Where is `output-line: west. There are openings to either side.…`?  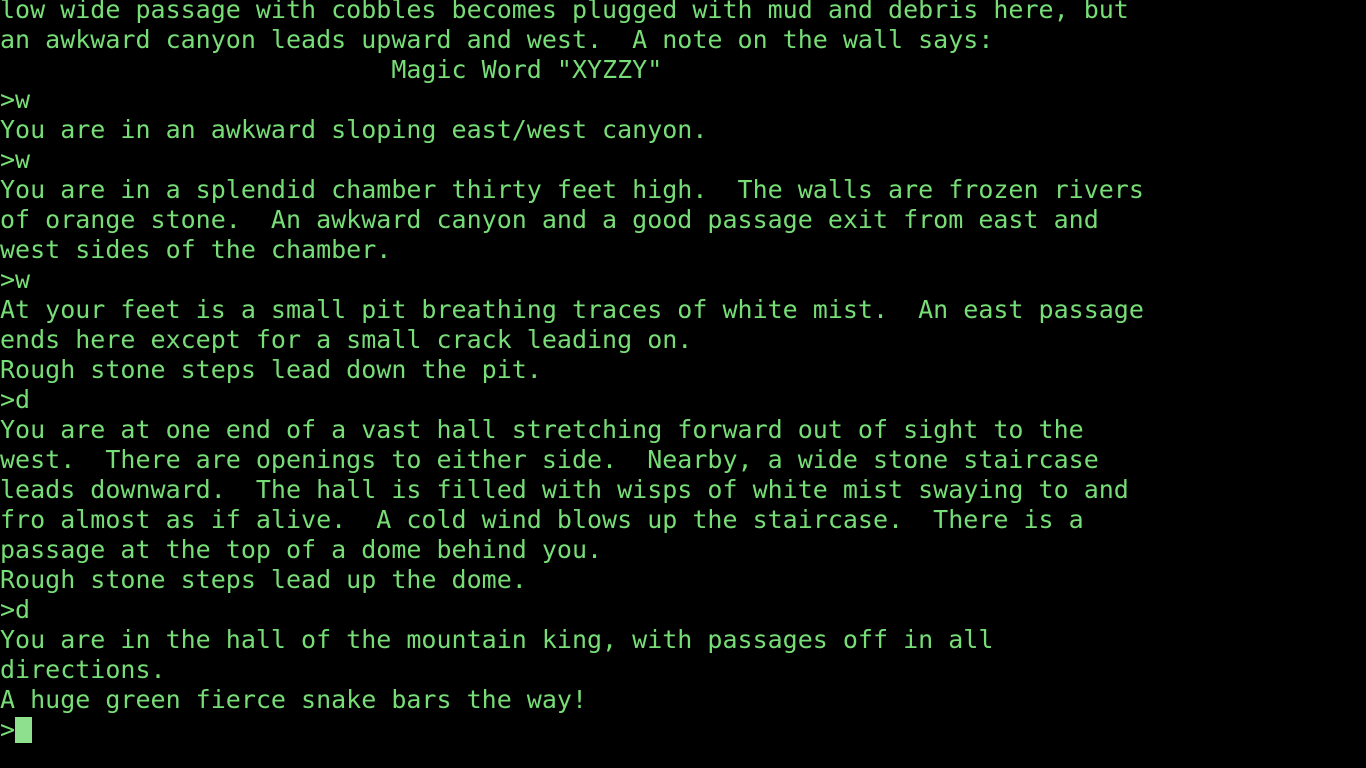 output-line: west. There are openings to either side.… is located at coordinates (549, 459).